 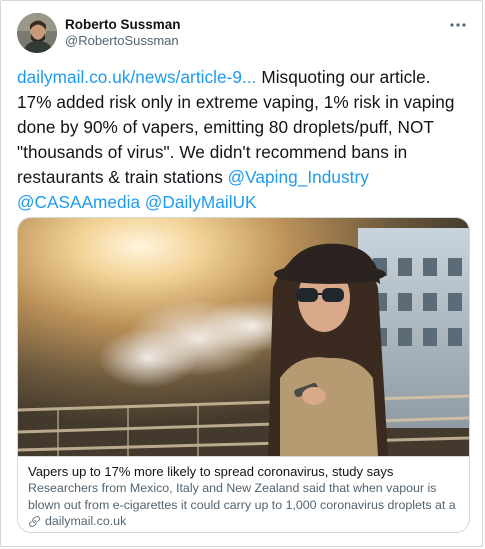 I want to click on card-domain: dailymail.co.uk, so click(x=86, y=521).